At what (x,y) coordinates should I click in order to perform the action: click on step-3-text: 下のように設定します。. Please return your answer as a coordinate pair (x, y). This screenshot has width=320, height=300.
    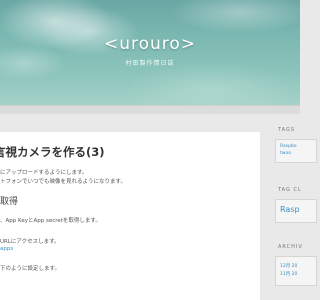
    Looking at the image, I should click on (30, 269).